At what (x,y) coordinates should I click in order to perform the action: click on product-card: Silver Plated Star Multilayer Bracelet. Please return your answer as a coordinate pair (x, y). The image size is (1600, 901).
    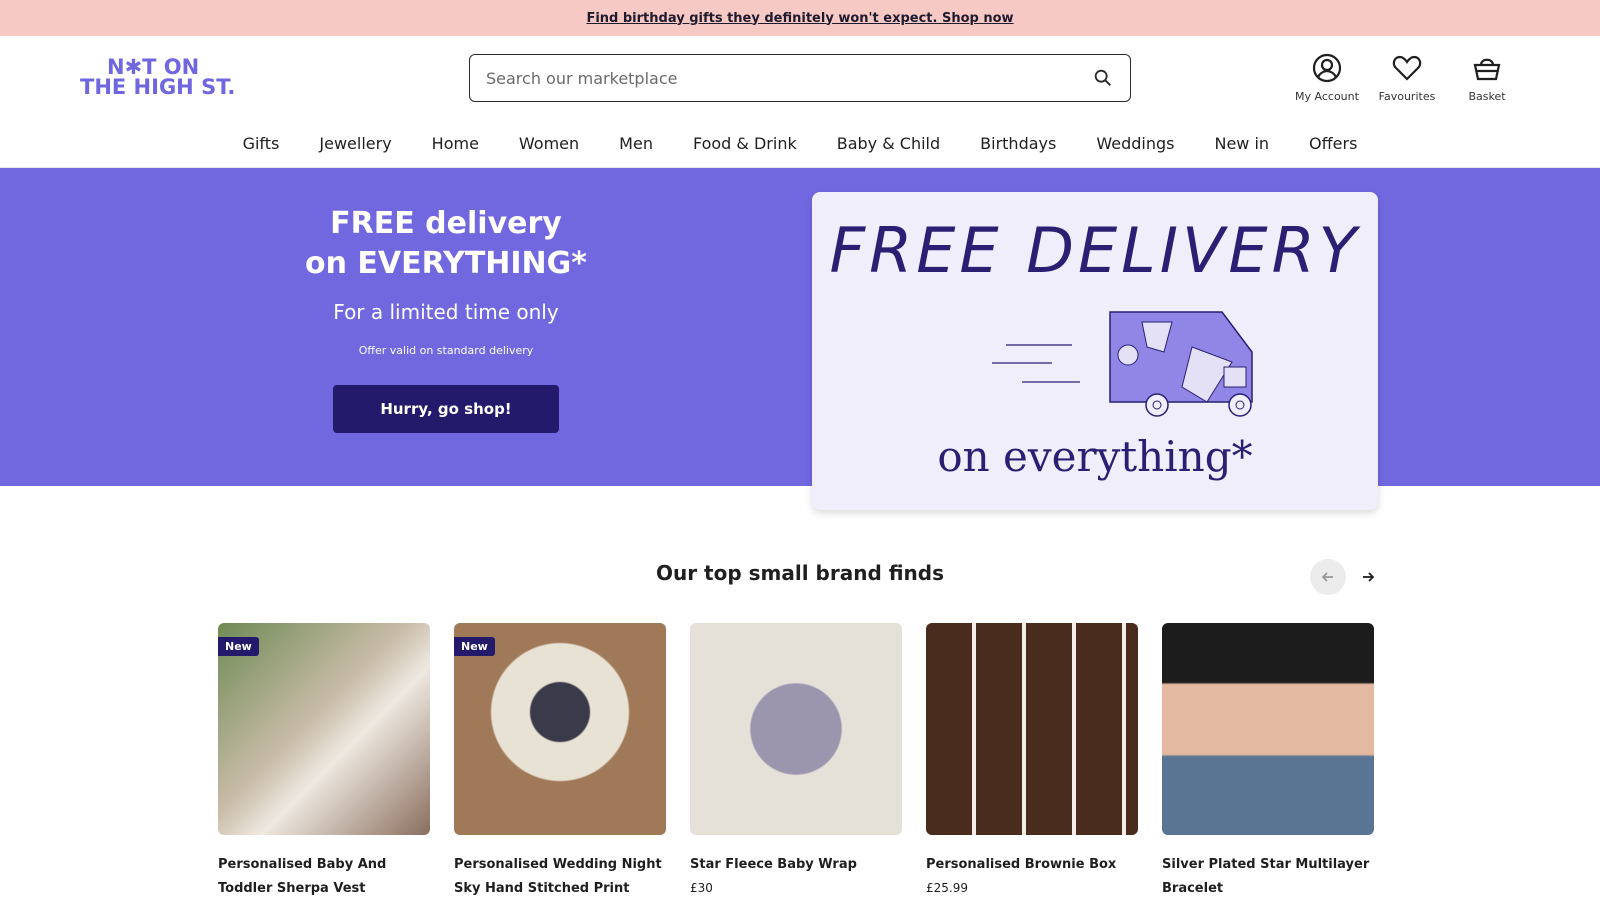
    Looking at the image, I should click on (1268, 762).